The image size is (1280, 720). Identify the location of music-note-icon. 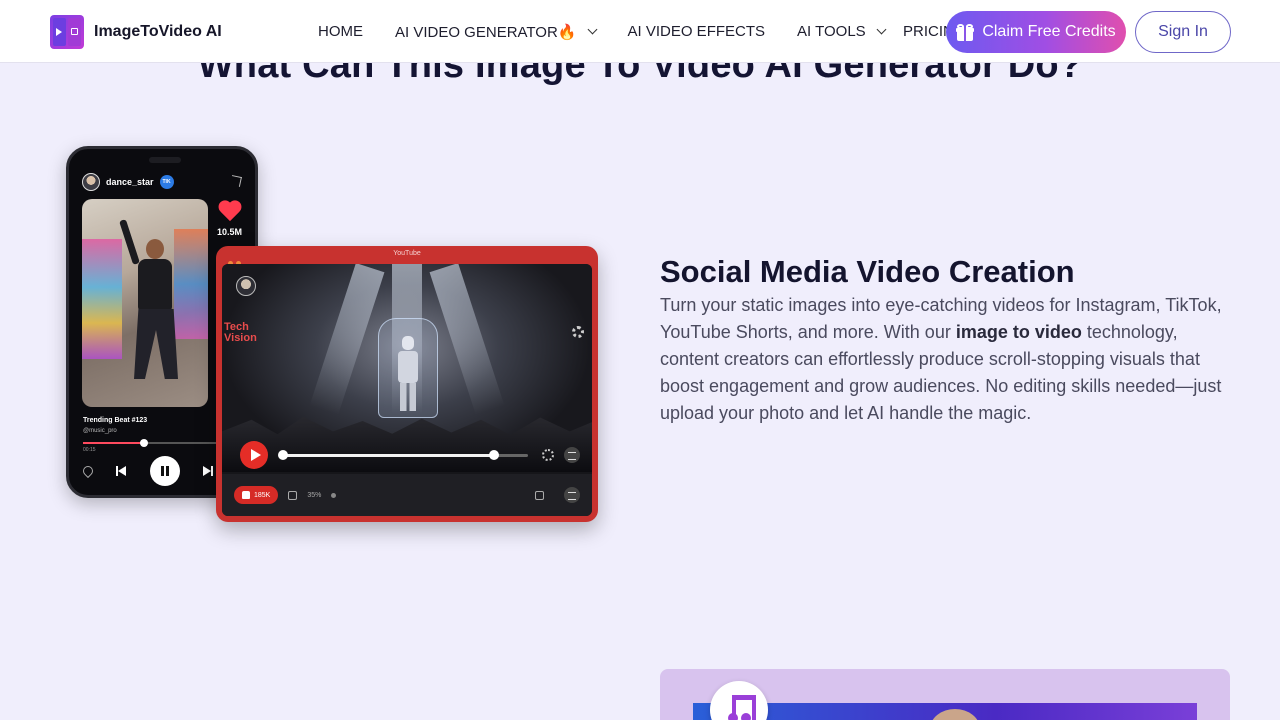
(742, 707).